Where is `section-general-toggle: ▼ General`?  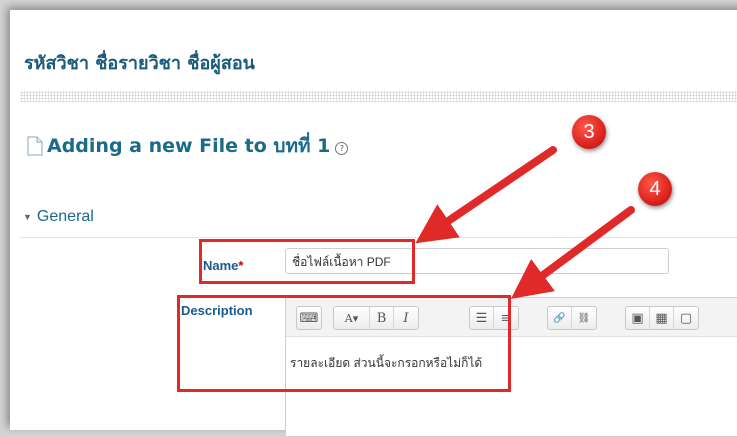 section-general-toggle: ▼ General is located at coordinates (58, 217).